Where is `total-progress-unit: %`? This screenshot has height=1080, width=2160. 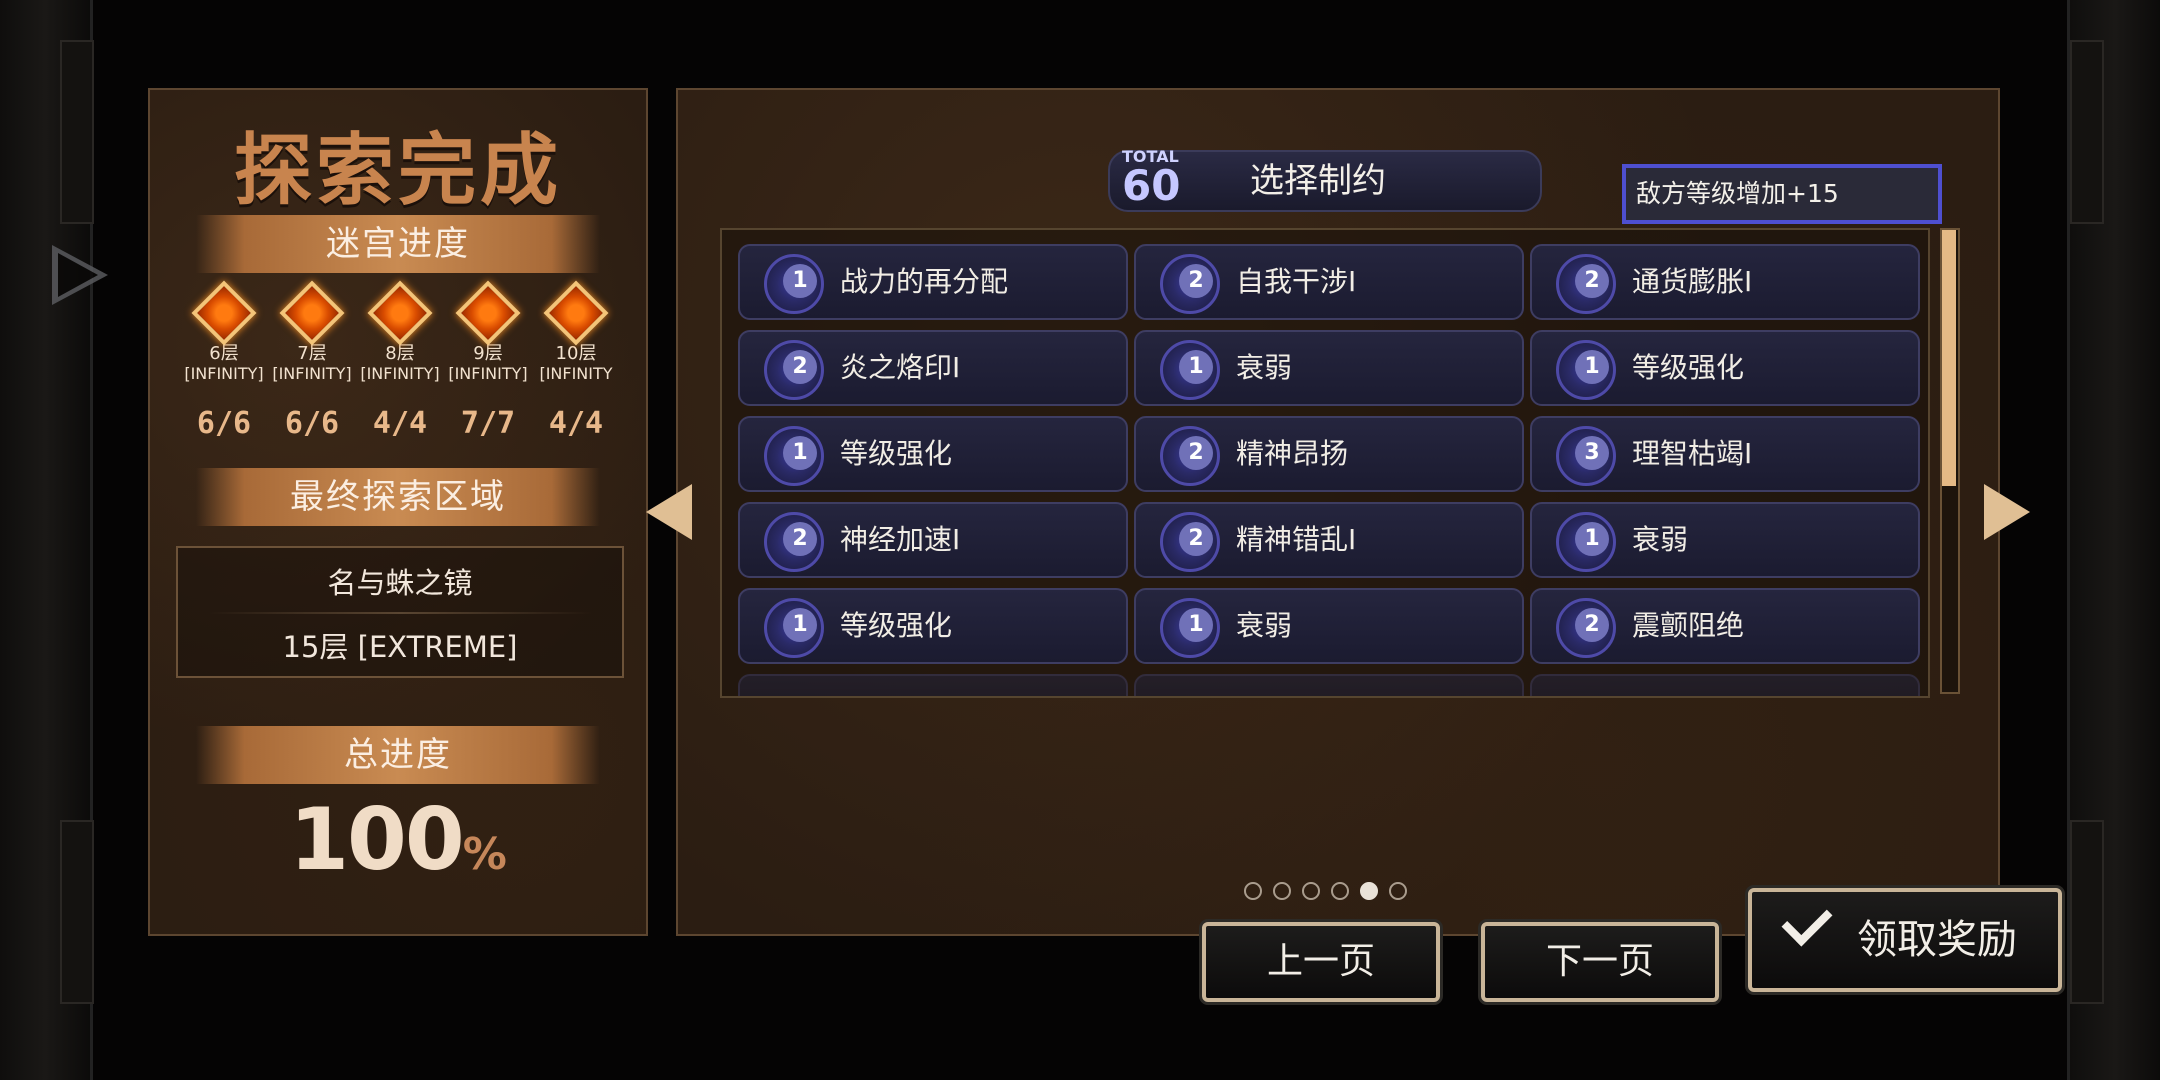
total-progress-unit: % is located at coordinates (484, 854).